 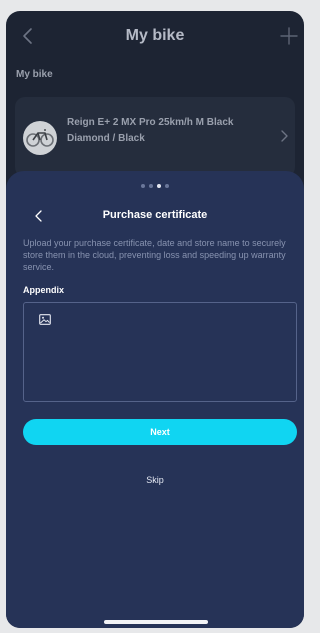 What do you see at coordinates (45, 319) in the screenshot?
I see `image-icon` at bounding box center [45, 319].